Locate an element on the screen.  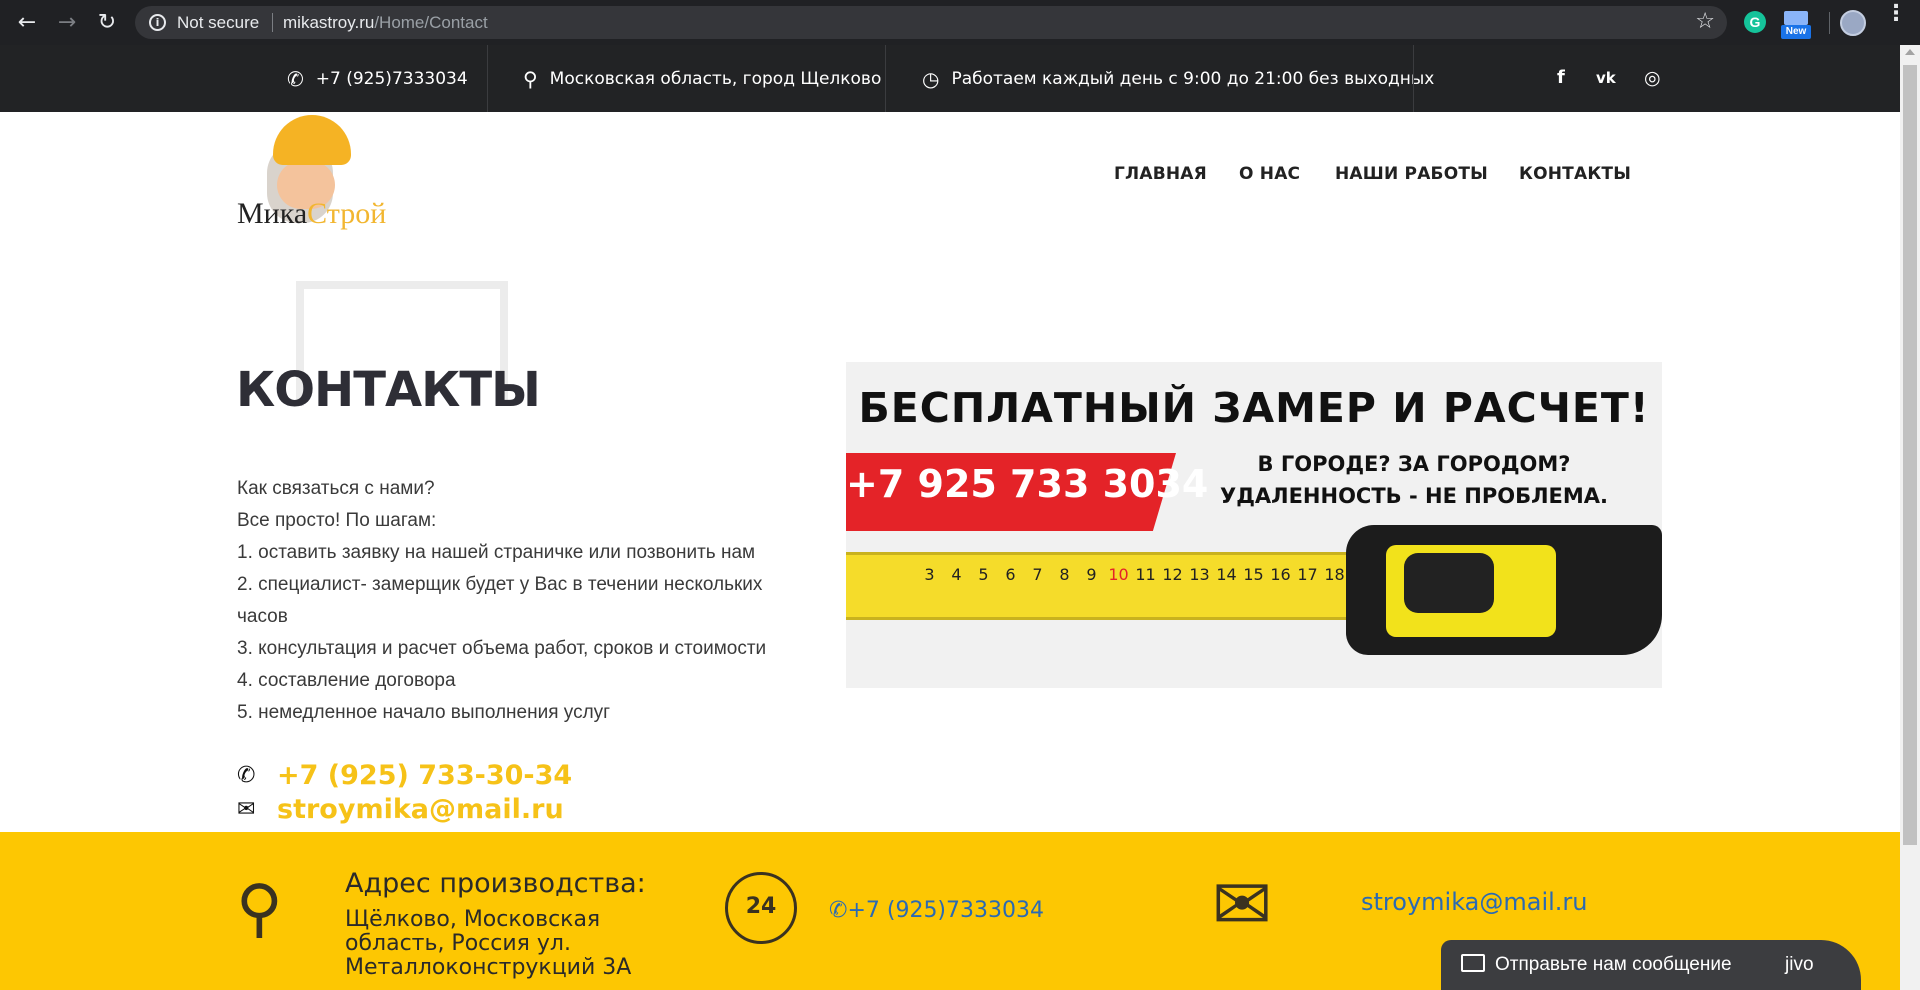
tape-tick-label: 18 is located at coordinates (1334, 574).